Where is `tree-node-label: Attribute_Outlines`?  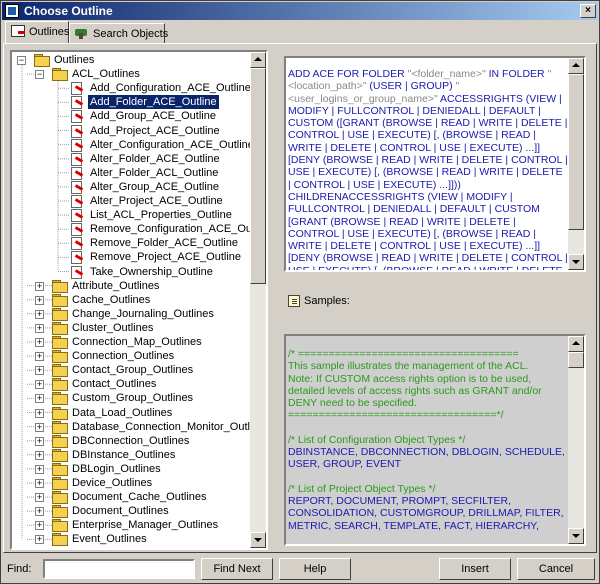
tree-node-label: Attribute_Outlines is located at coordinates (116, 285).